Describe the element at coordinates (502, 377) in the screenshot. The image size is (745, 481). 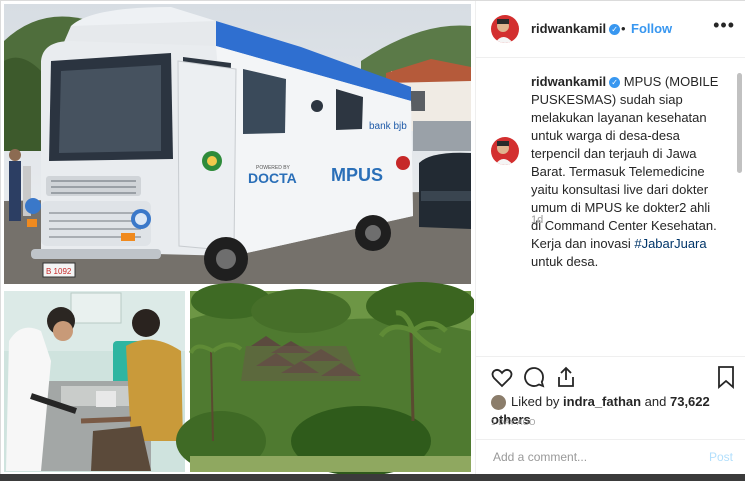
I see `like-heart-icon` at that location.